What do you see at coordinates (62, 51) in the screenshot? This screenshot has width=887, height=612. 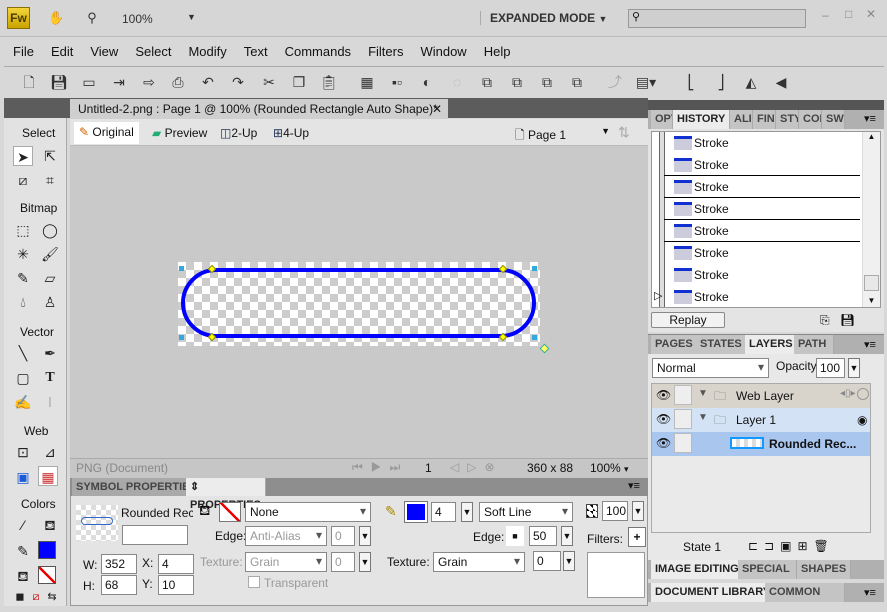 I see `menu-edit: Edit` at bounding box center [62, 51].